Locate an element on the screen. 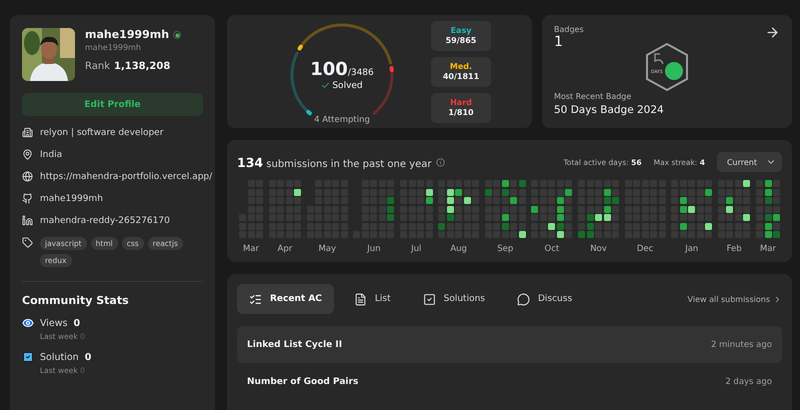 Image resolution: width=800 pixels, height=410 pixels. month-label: May is located at coordinates (327, 249).